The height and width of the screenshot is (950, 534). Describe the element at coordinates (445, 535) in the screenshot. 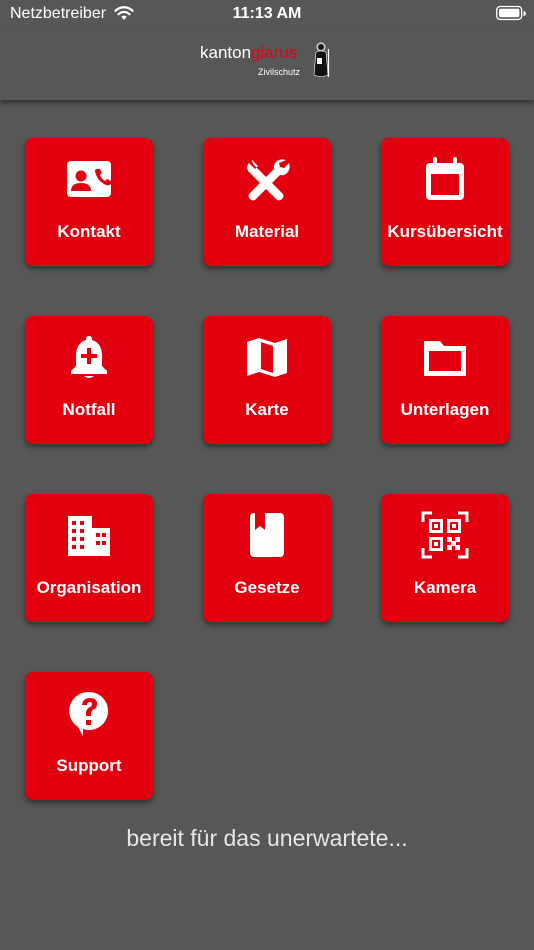

I see `qr-code-icon` at that location.